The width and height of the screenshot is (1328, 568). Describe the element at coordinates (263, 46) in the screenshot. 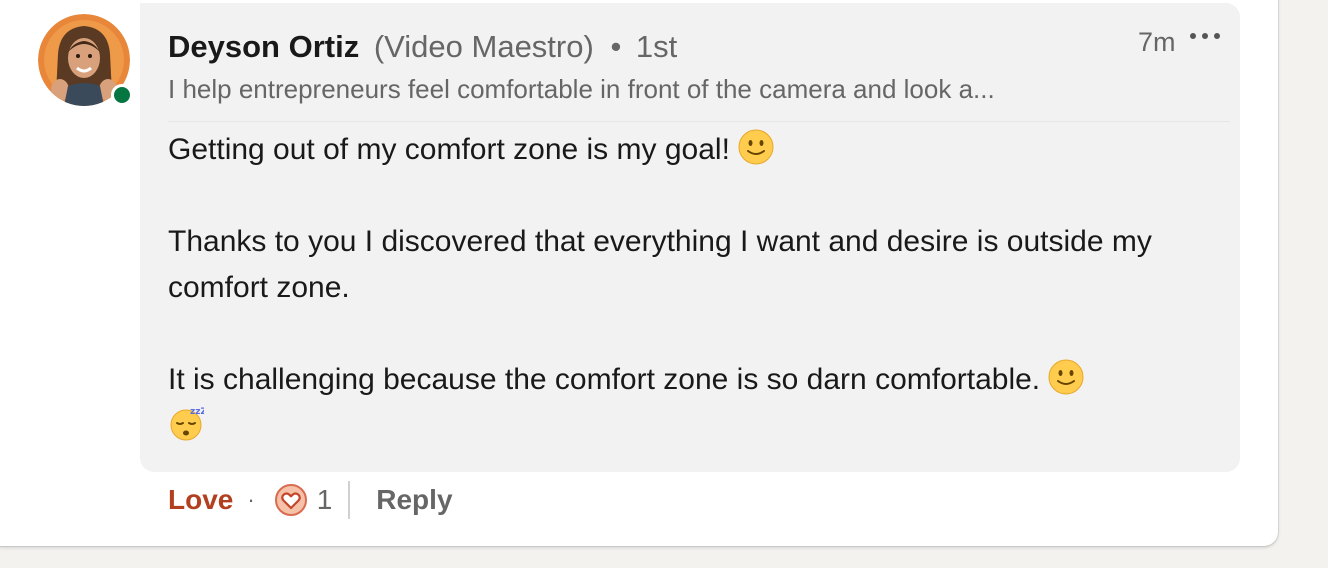

I see `author-name: Deyson Ortiz` at that location.